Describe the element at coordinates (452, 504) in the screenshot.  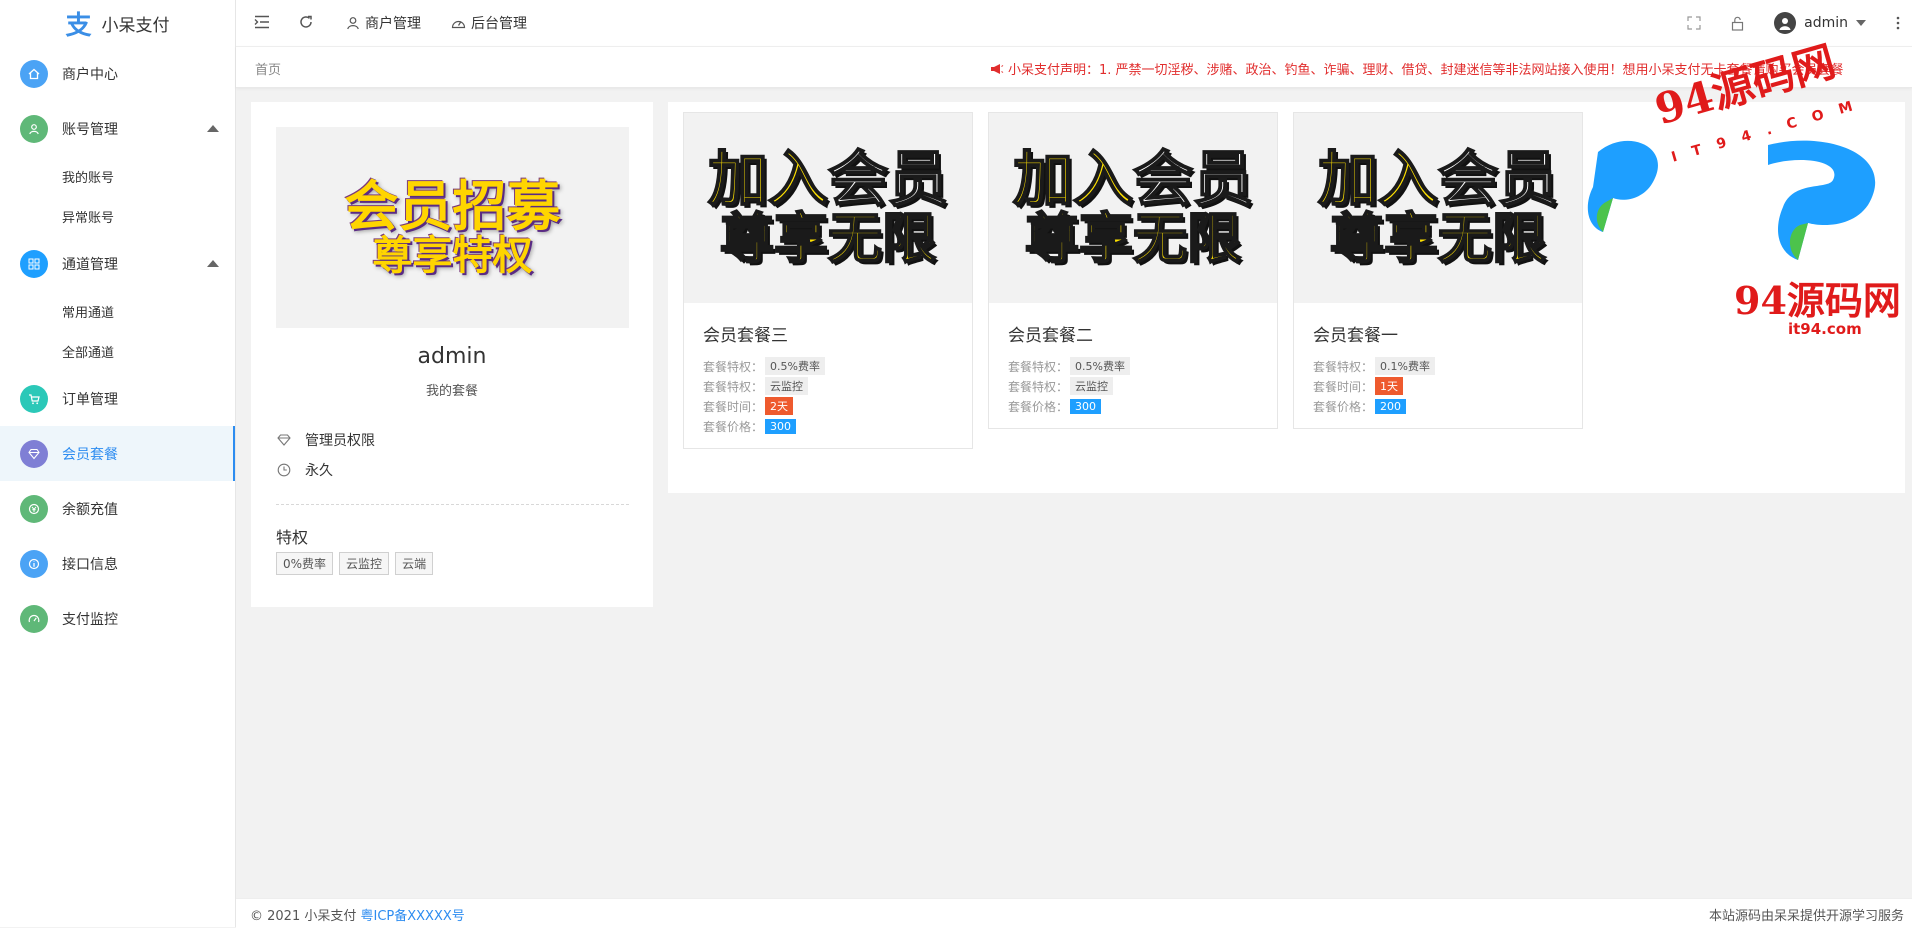
I see `divider` at that location.